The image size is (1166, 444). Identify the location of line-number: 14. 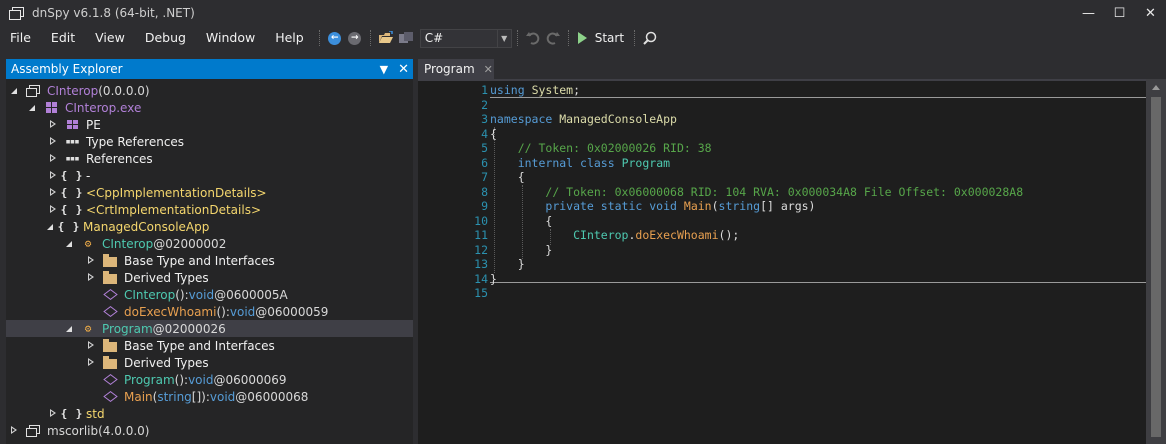
(481, 278).